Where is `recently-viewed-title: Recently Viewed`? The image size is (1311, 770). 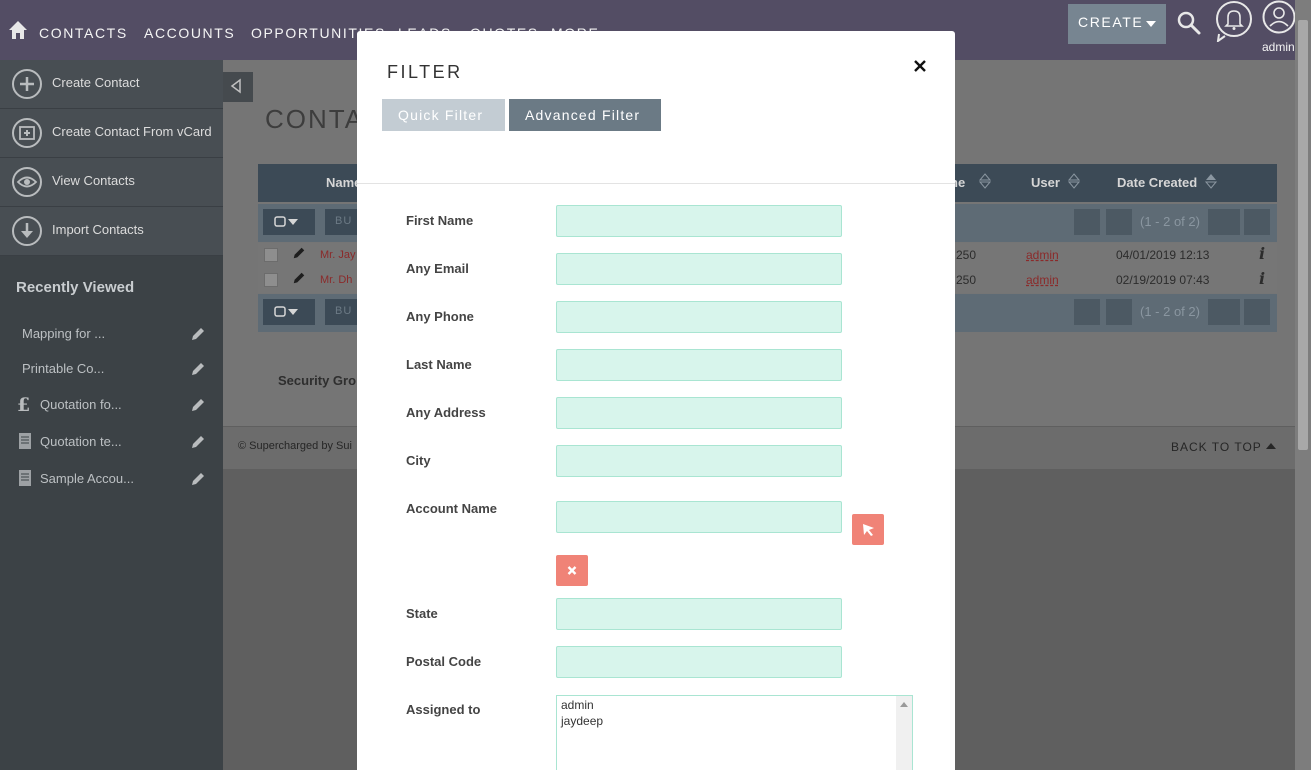 recently-viewed-title: Recently Viewed is located at coordinates (75, 287).